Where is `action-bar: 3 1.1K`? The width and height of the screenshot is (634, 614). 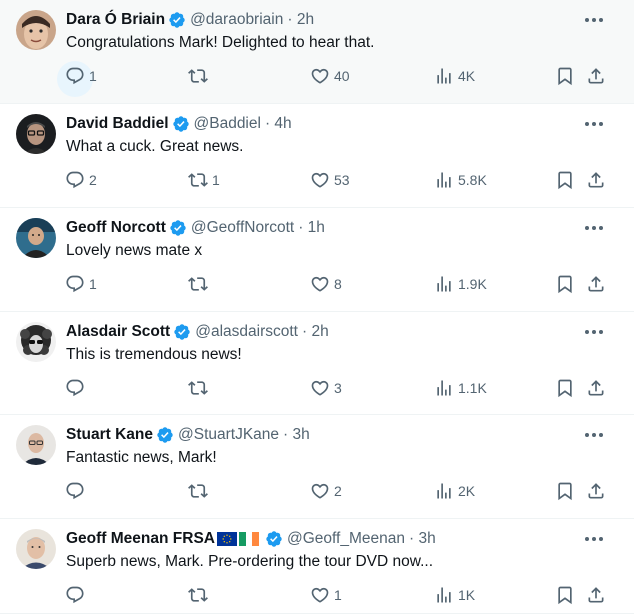 action-bar: 3 1.1K is located at coordinates (317, 388).